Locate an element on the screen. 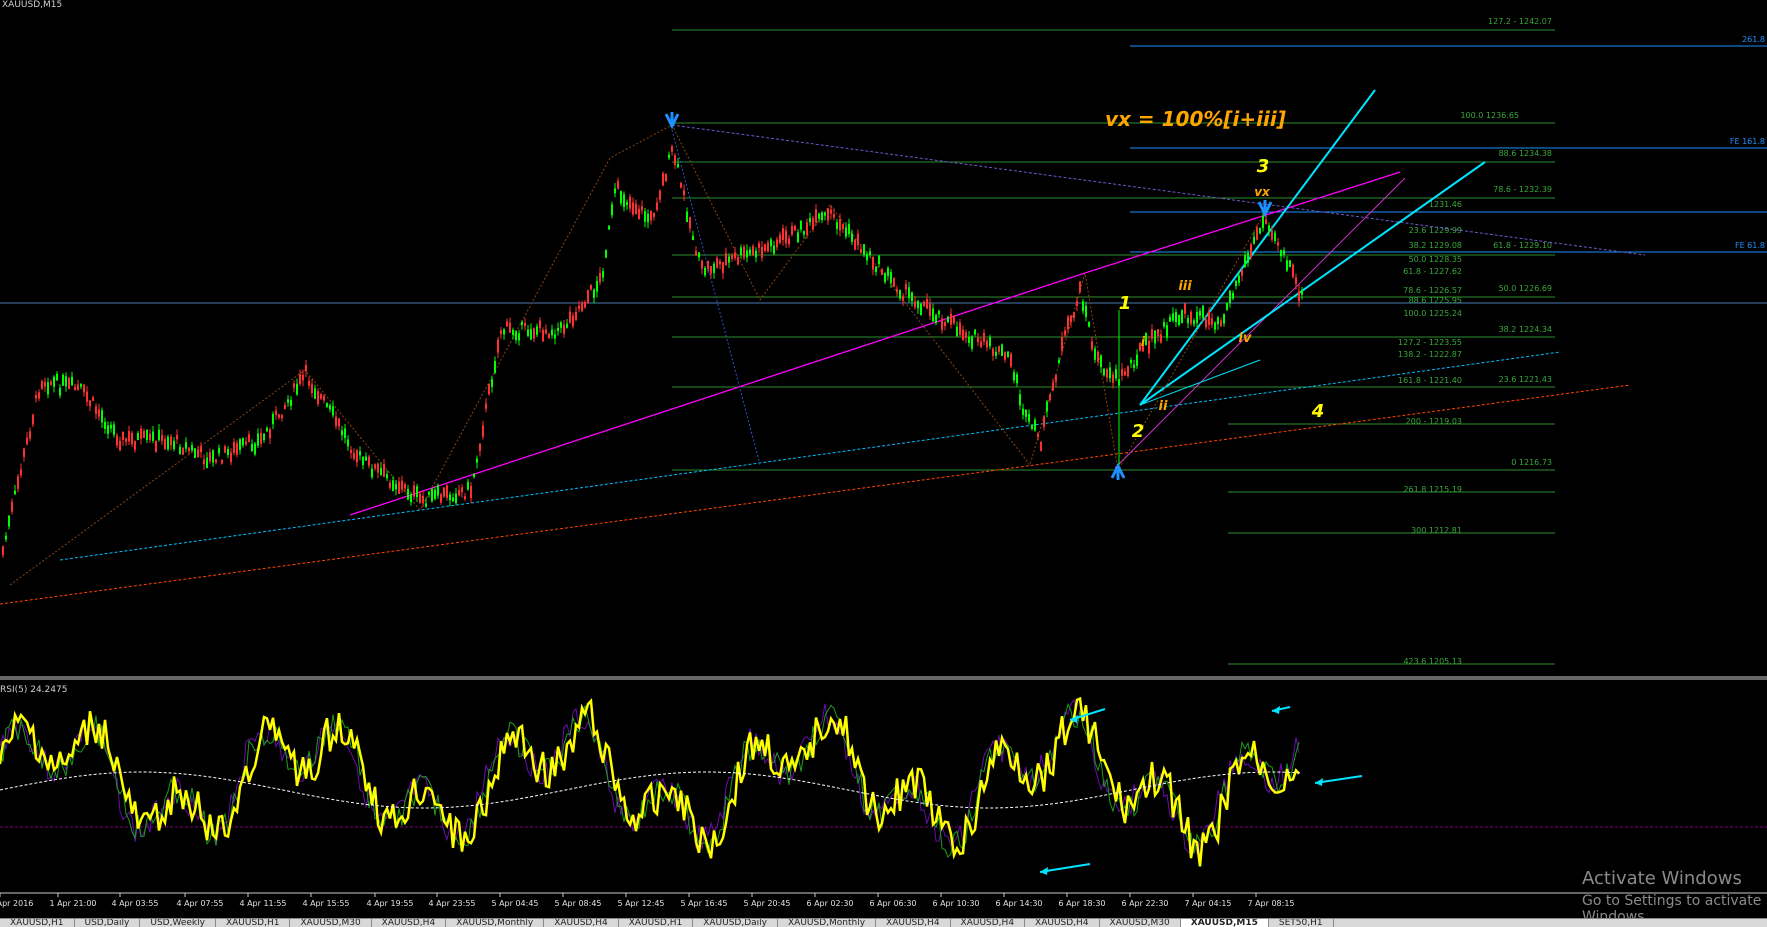 The image size is (1767, 927). activate-windows-watermark: Activate Windows is located at coordinates (1662, 878).